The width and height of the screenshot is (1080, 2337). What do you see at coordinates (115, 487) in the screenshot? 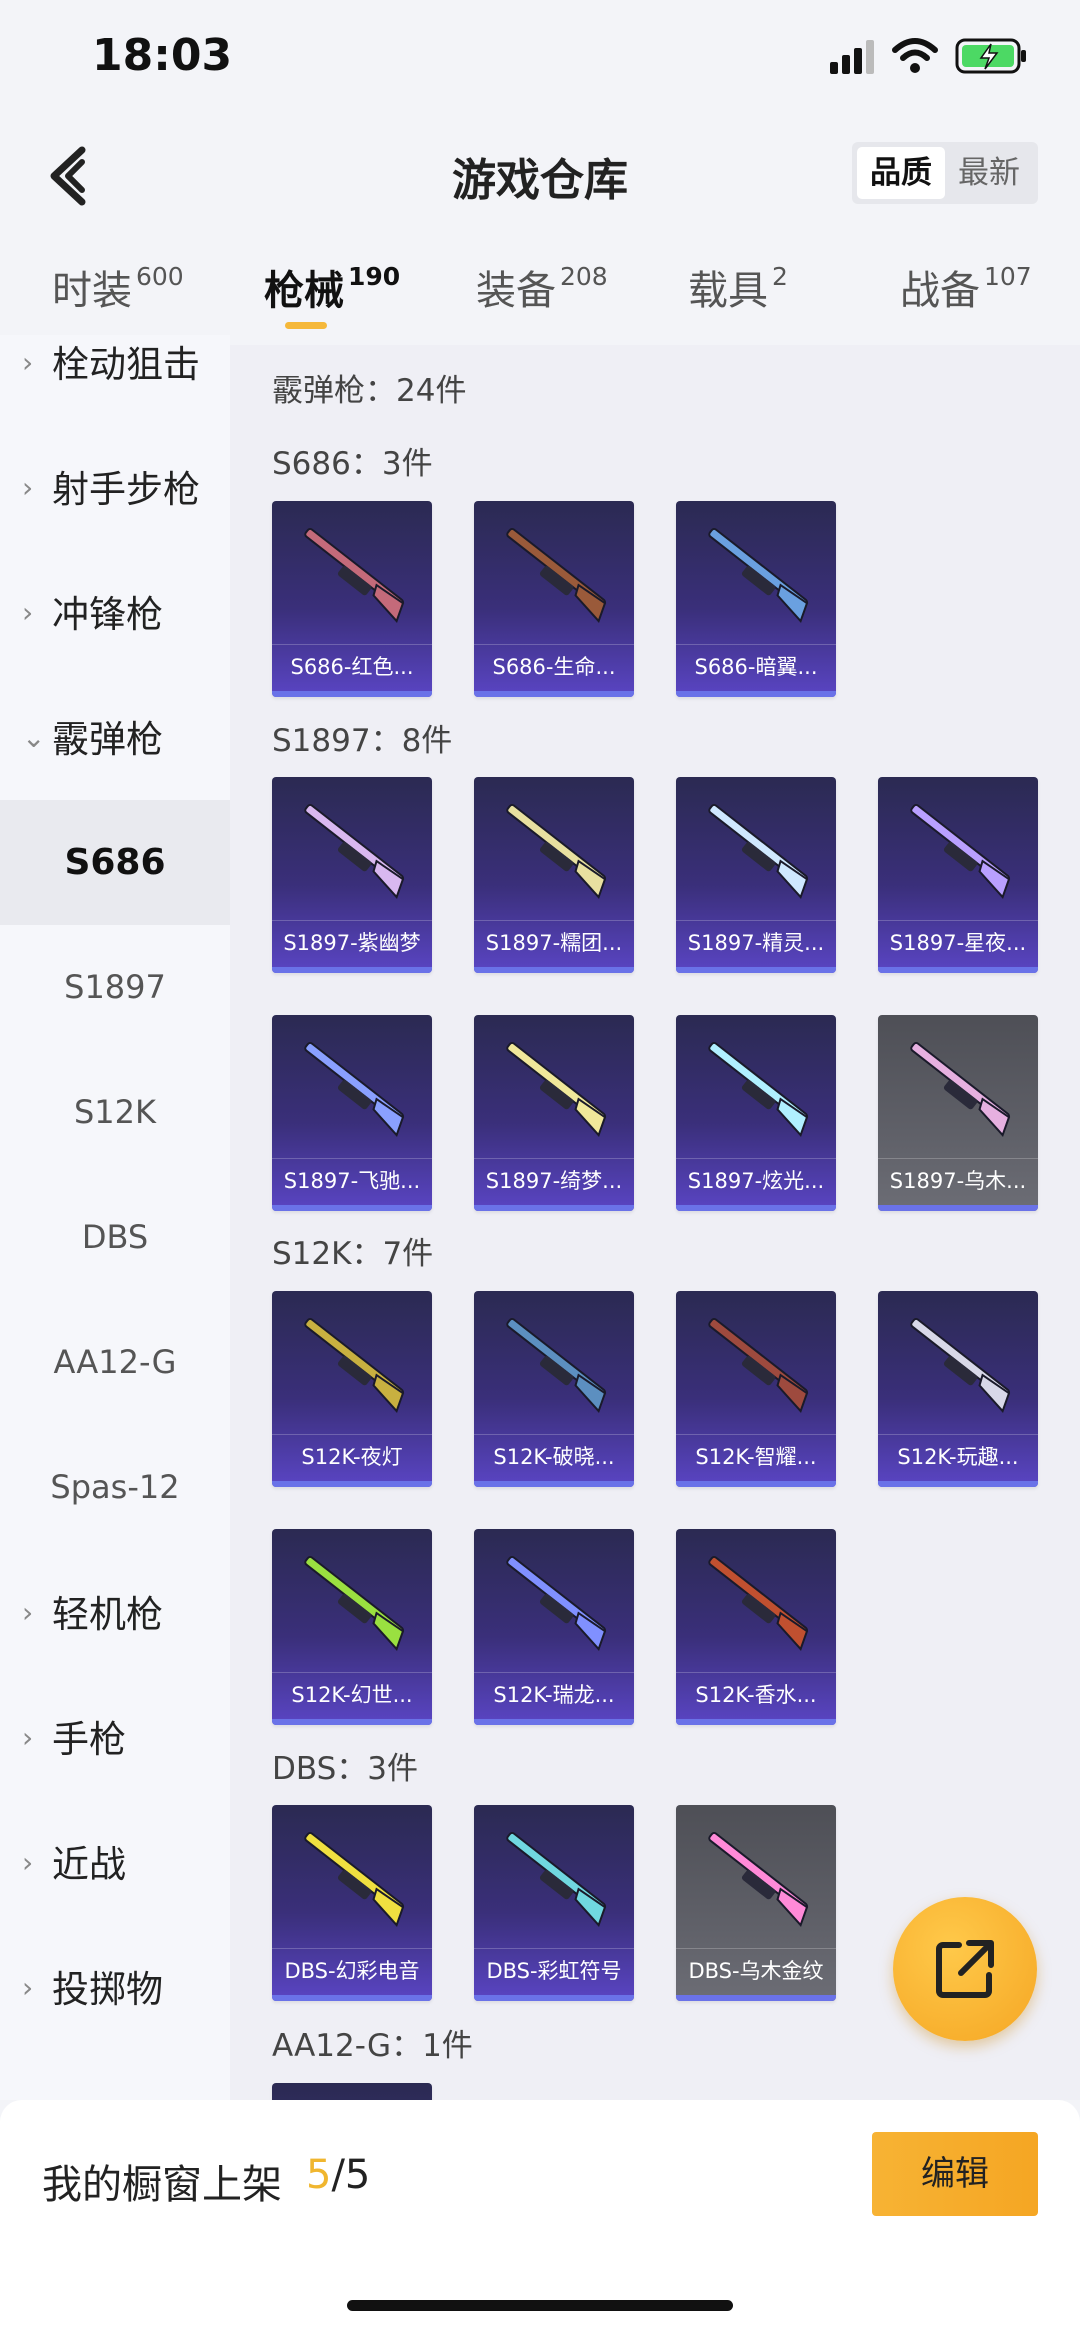
I see `sidebar-item-dmr: › 射手步枪` at bounding box center [115, 487].